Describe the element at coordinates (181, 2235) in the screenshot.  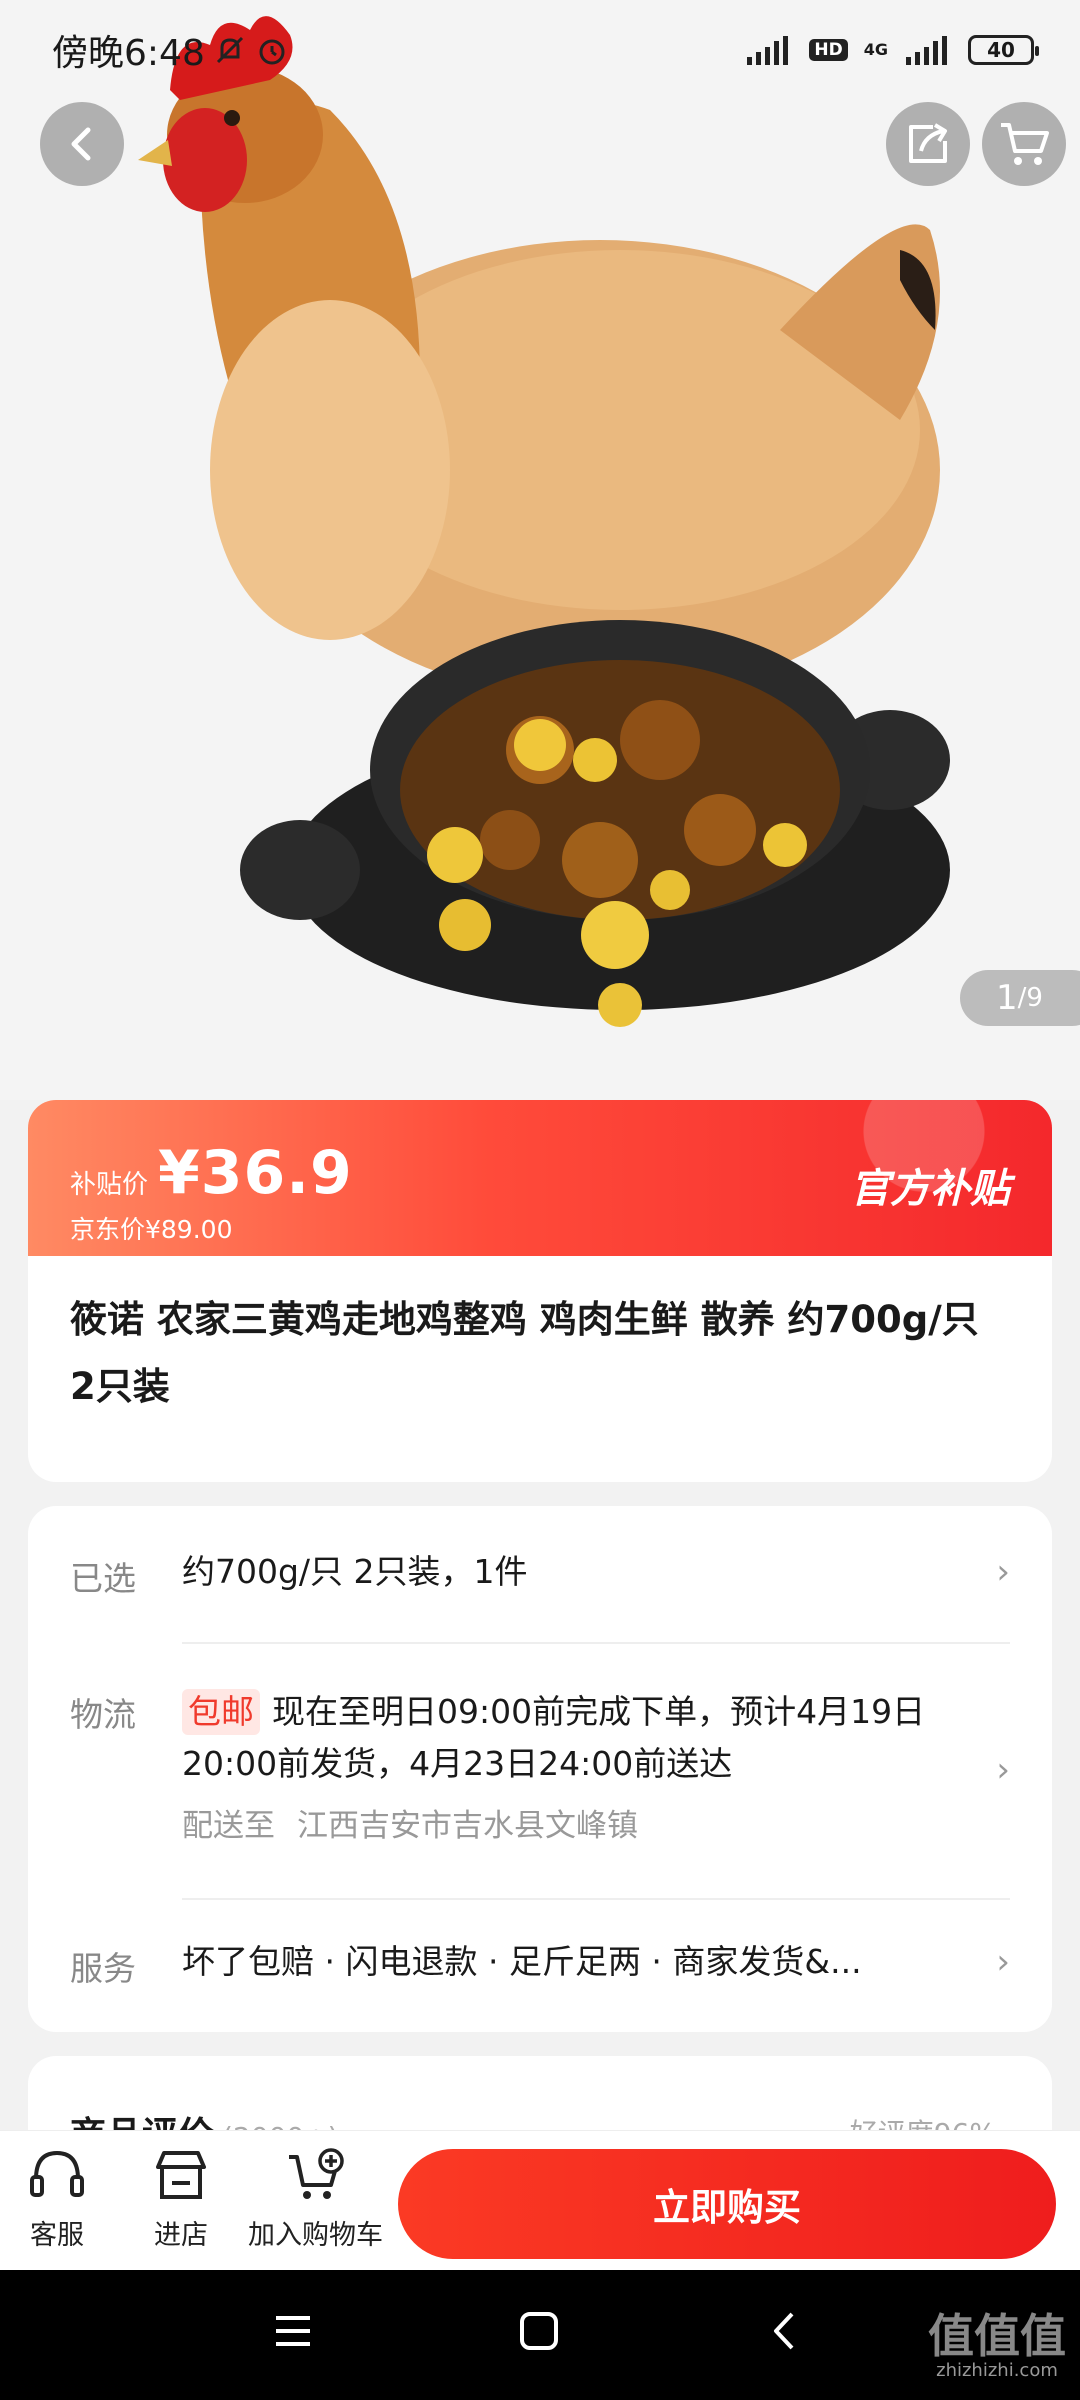
I see `store-label: 进店` at that location.